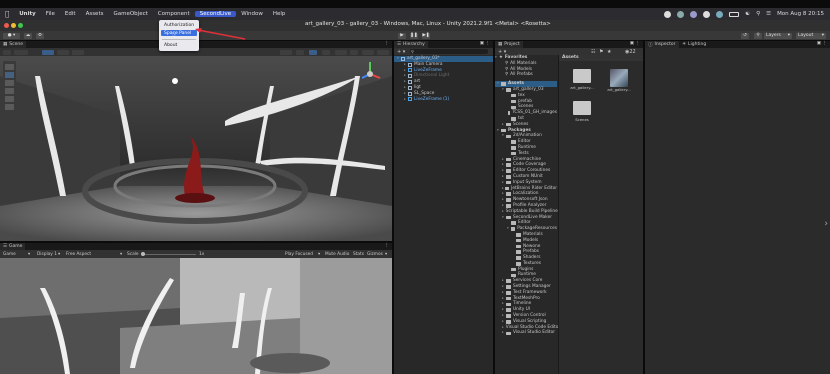 This screenshot has width=830, height=374. What do you see at coordinates (734, 14) in the screenshot?
I see `battery-icon` at bounding box center [734, 14].